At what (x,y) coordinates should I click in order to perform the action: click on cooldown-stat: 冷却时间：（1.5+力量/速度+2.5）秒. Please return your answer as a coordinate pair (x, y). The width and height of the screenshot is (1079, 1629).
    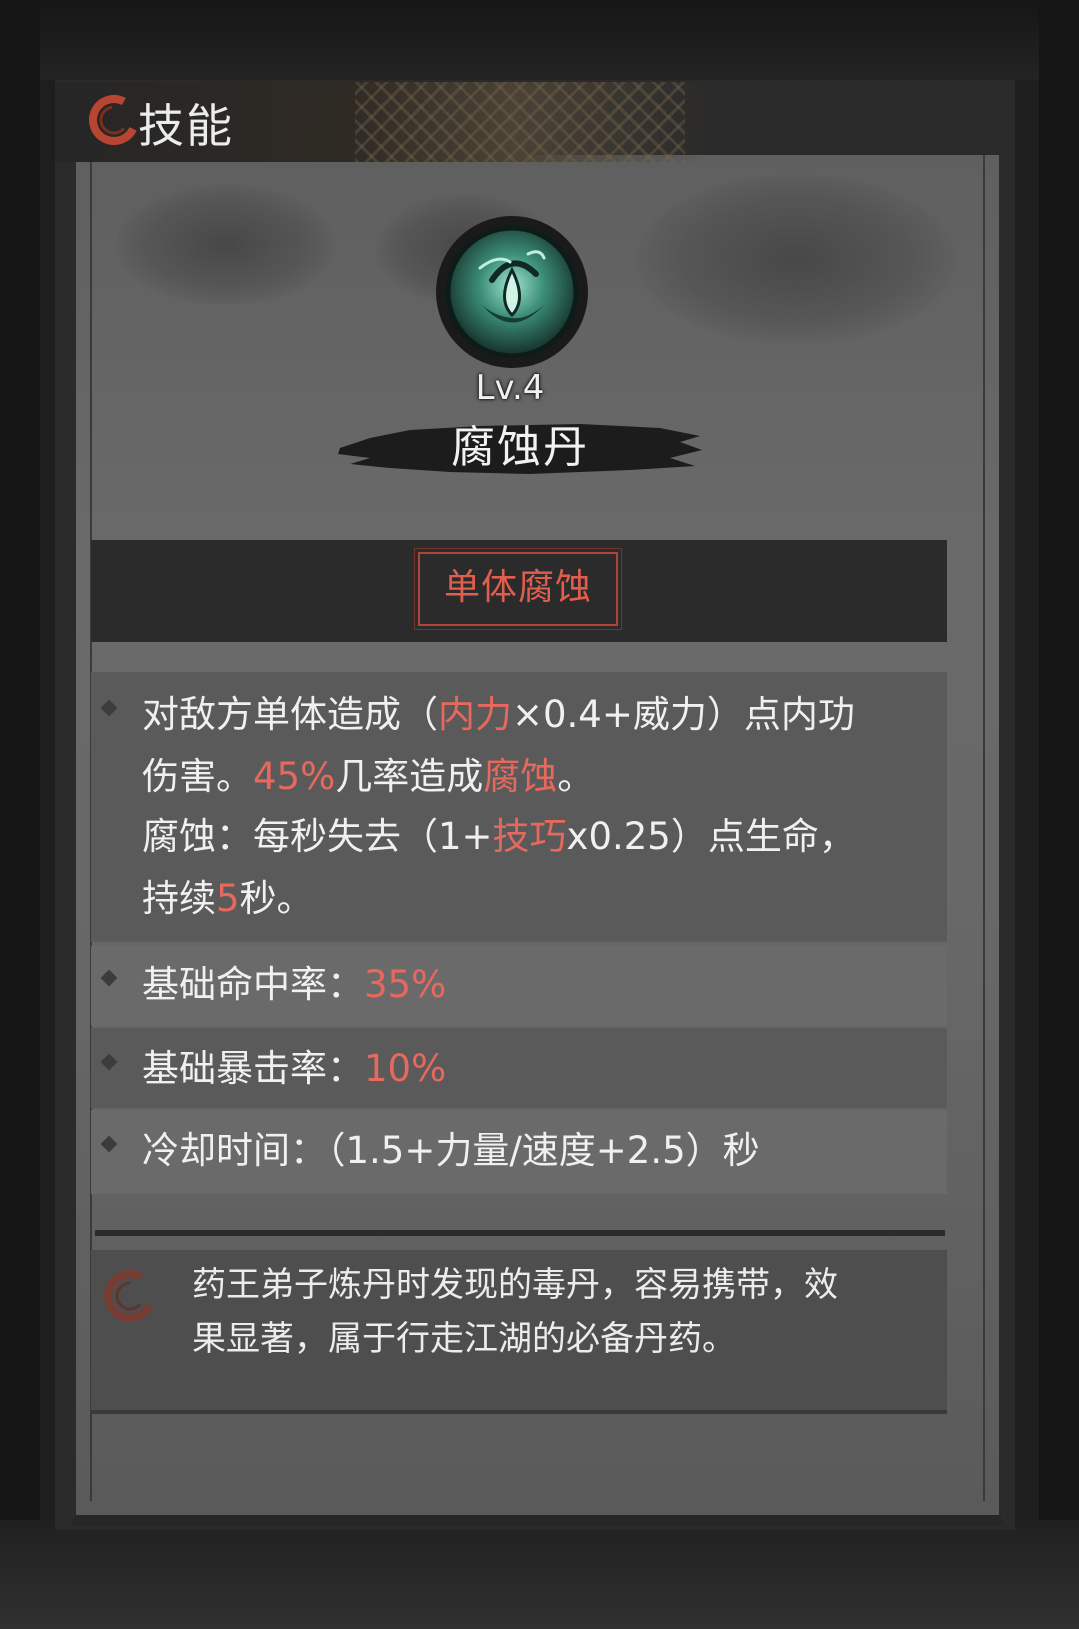
    Looking at the image, I should click on (451, 1150).